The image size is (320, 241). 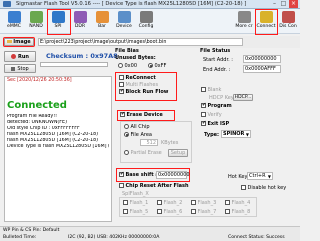 I want to click on flash-item-label: Flash_8, so click(x=241, y=212).